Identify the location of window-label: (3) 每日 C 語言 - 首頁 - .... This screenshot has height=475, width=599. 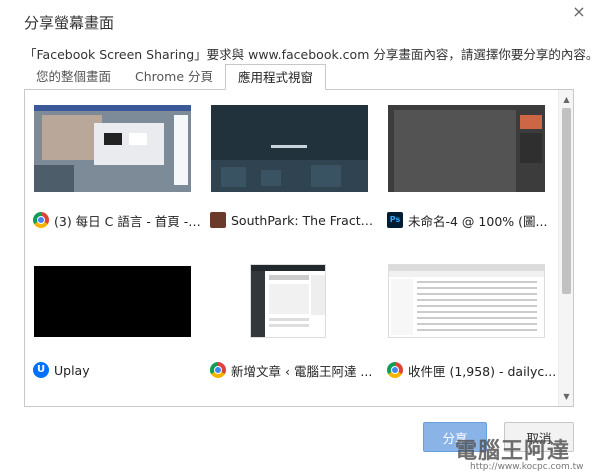
(128, 221).